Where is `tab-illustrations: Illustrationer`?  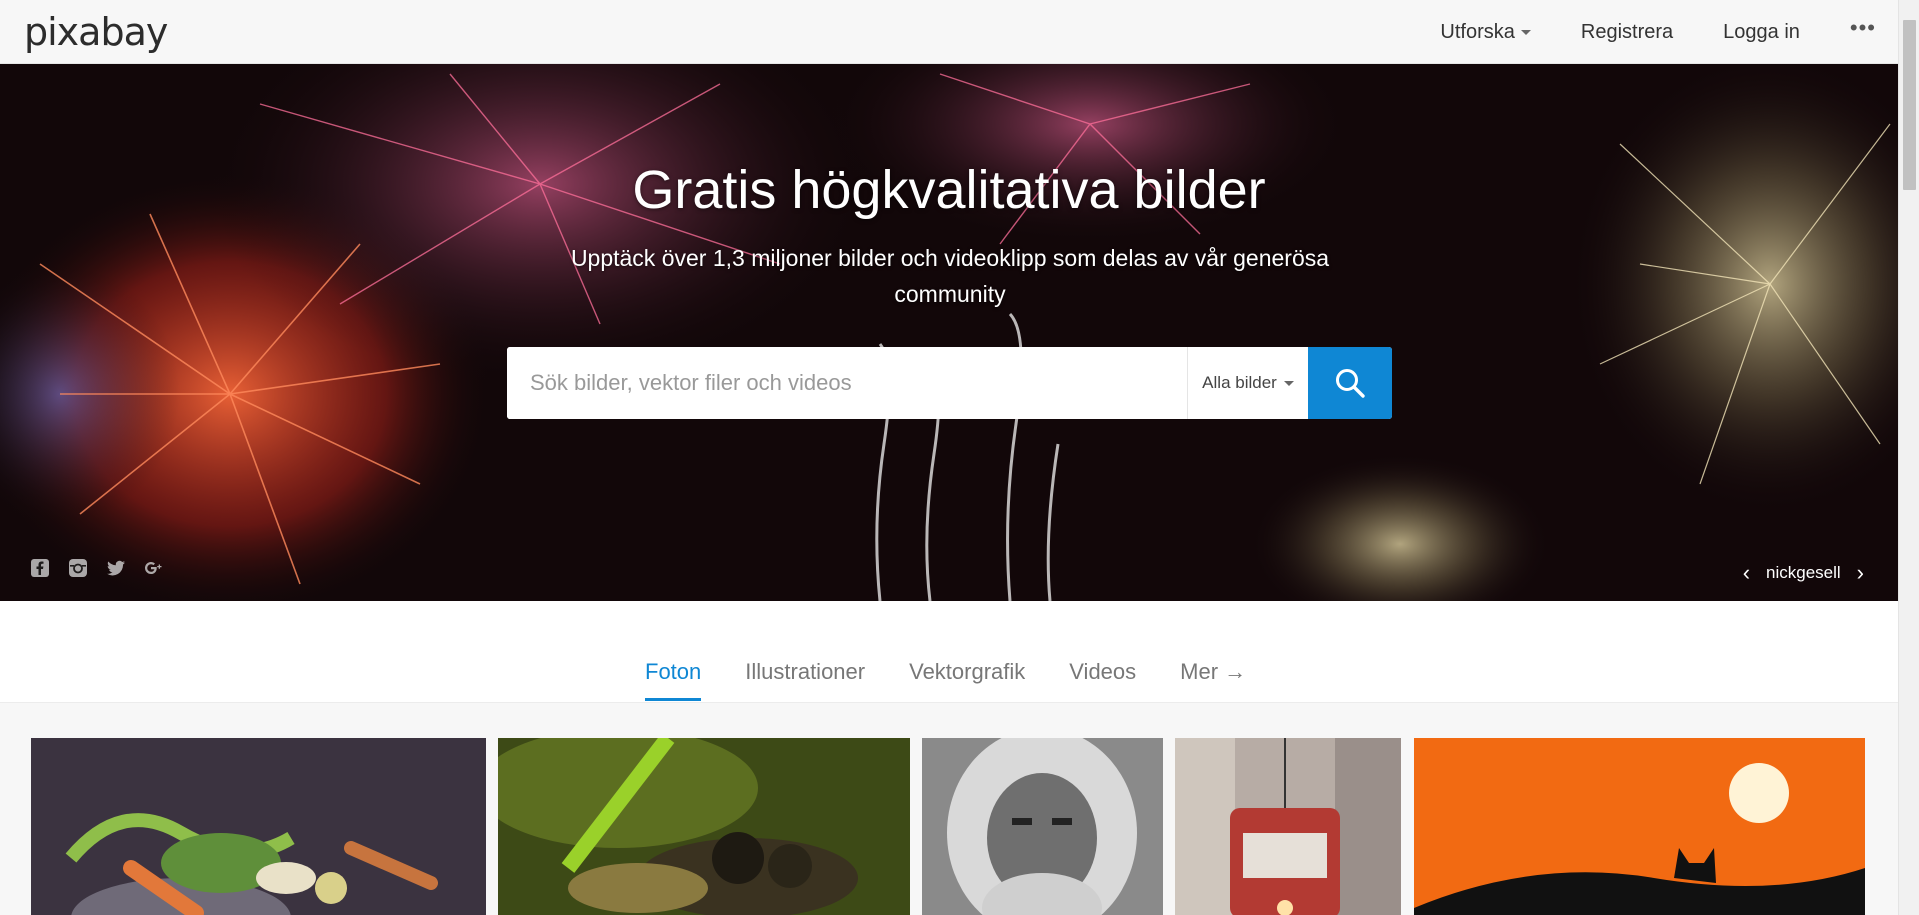
tab-illustrations: Illustrationer is located at coordinates (805, 680).